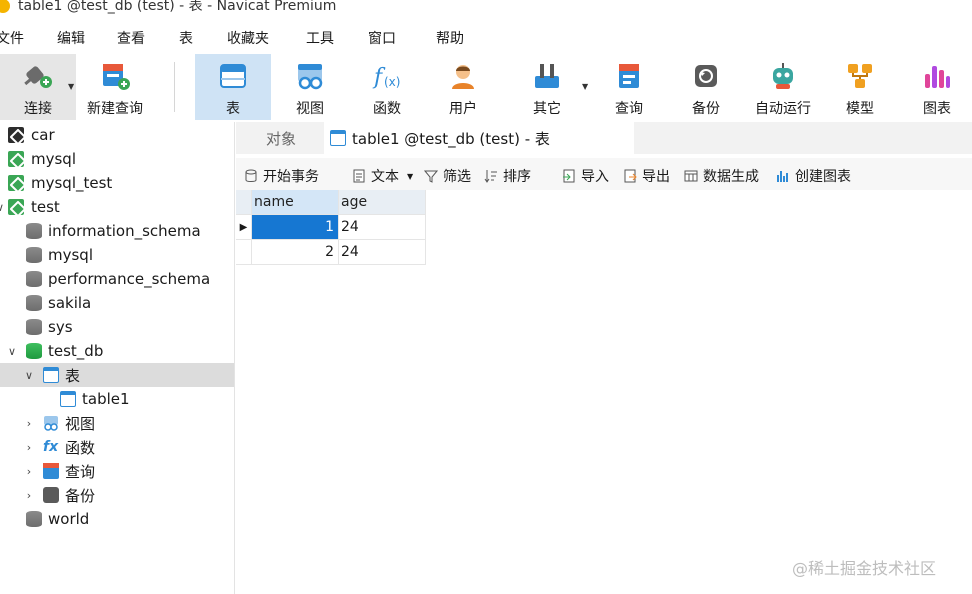  What do you see at coordinates (721, 176) in the screenshot?
I see `data-generation-button: 数据生成` at bounding box center [721, 176].